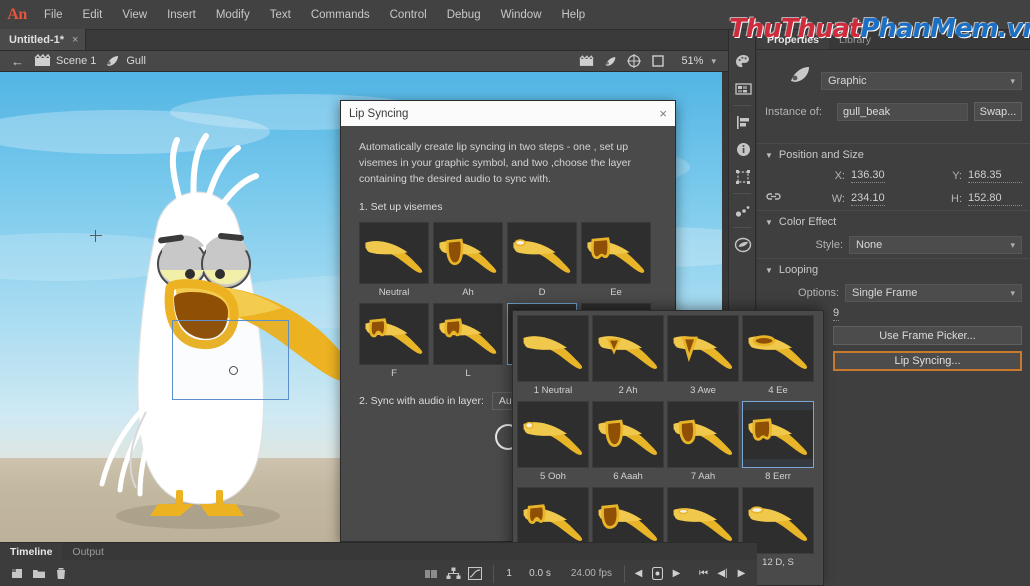  Describe the element at coordinates (743, 149) in the screenshot. I see `info-icon` at that location.